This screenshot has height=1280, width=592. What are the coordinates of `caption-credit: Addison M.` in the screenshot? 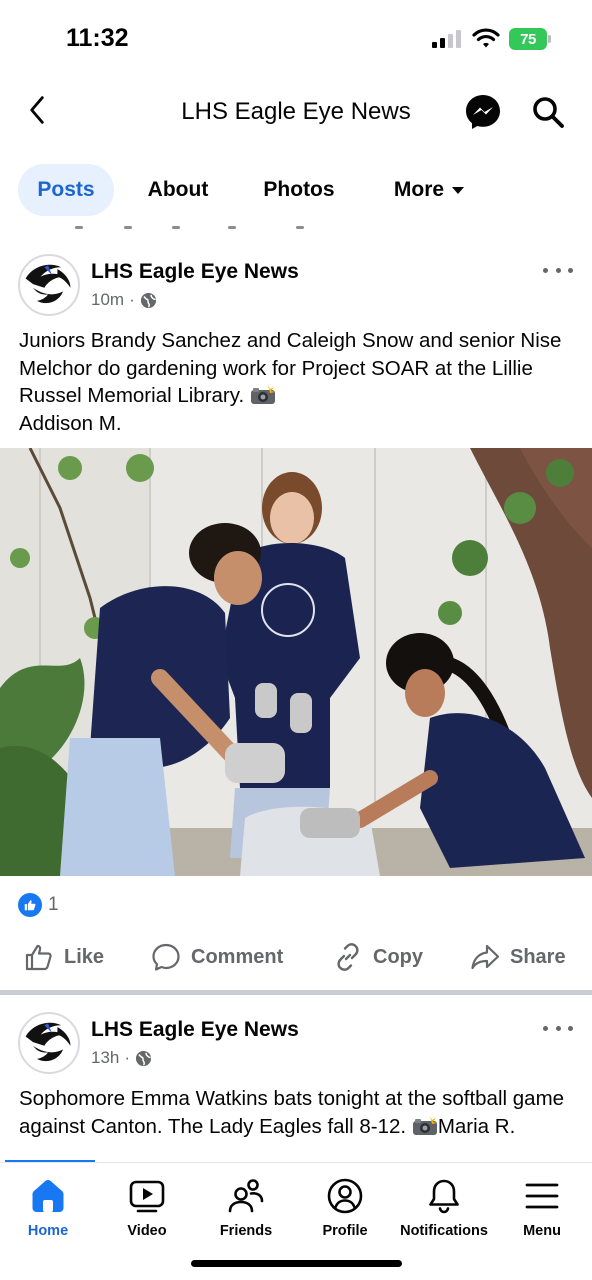 It's located at (70, 423).